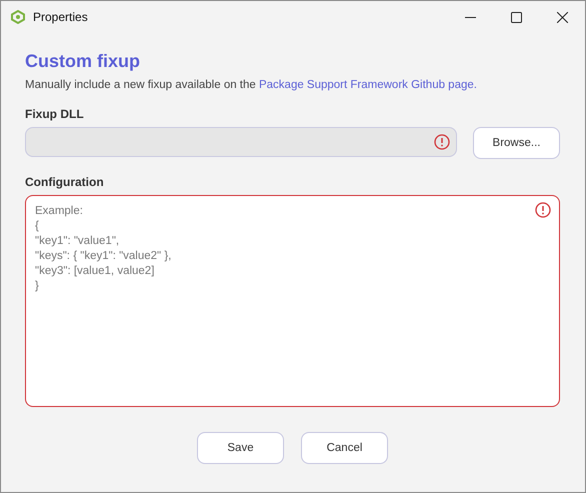 The image size is (586, 493). Describe the element at coordinates (562, 17) in the screenshot. I see `close-icon` at that location.